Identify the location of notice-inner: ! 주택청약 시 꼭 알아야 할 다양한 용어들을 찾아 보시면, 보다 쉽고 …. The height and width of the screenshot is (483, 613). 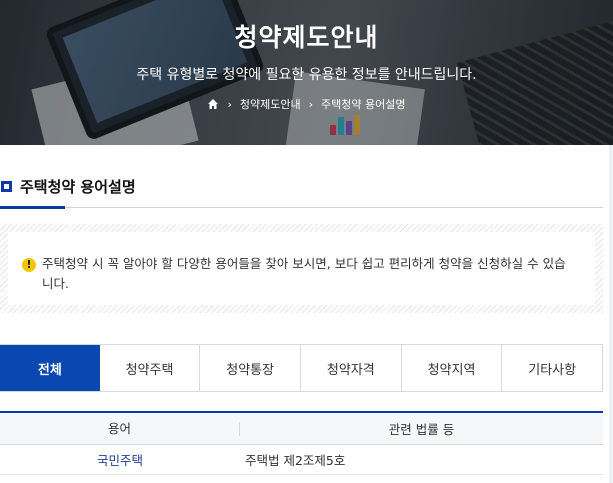
(301, 268).